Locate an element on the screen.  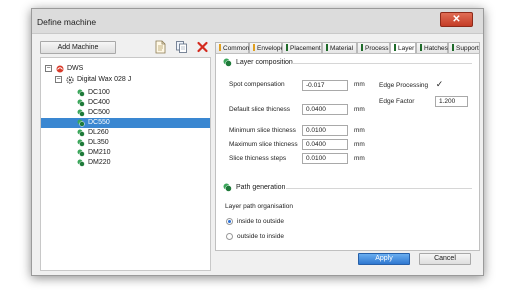
tree-item-resin: DC400 is located at coordinates (137, 103).